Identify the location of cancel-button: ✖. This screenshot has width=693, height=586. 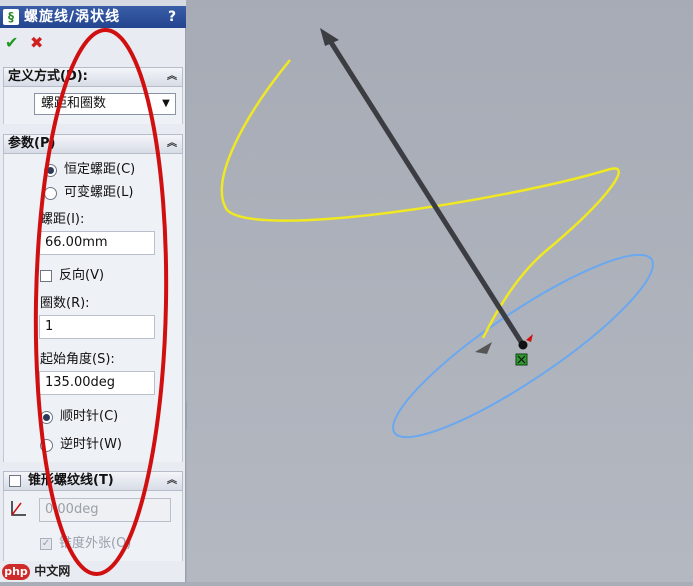
(38, 43).